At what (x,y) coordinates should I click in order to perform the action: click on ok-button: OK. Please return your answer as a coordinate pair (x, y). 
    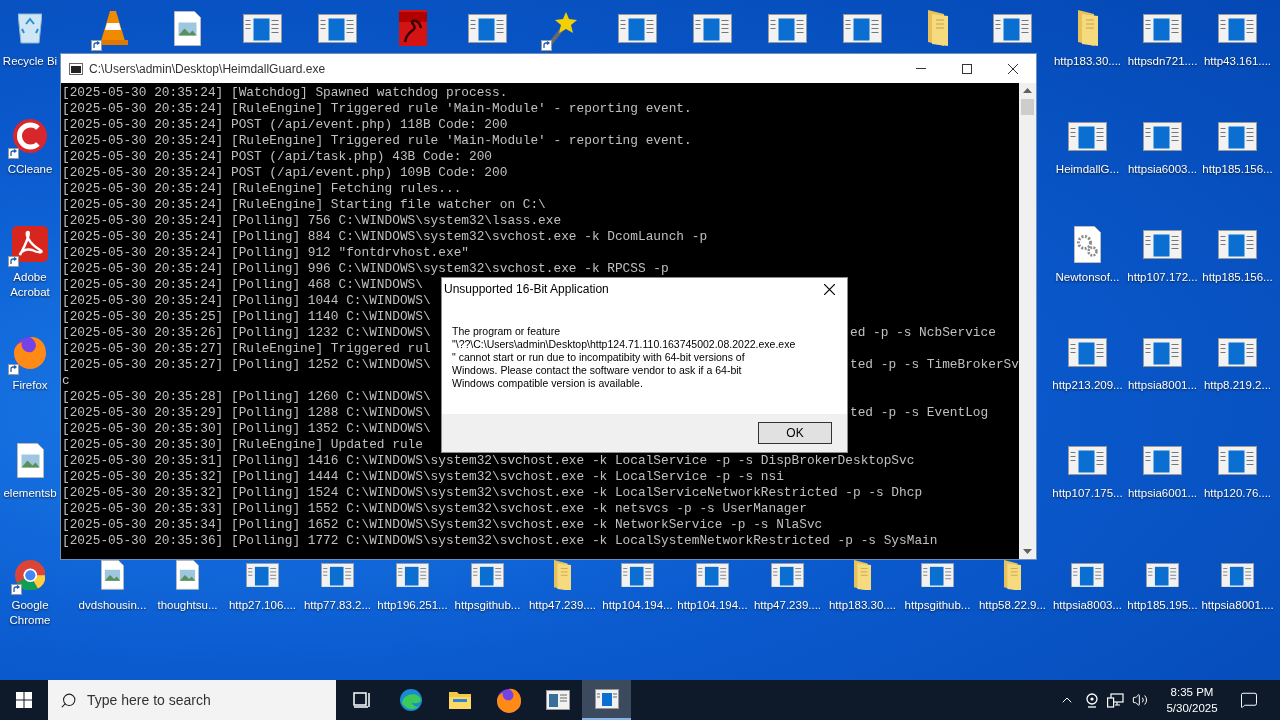
    Looking at the image, I should click on (795, 433).